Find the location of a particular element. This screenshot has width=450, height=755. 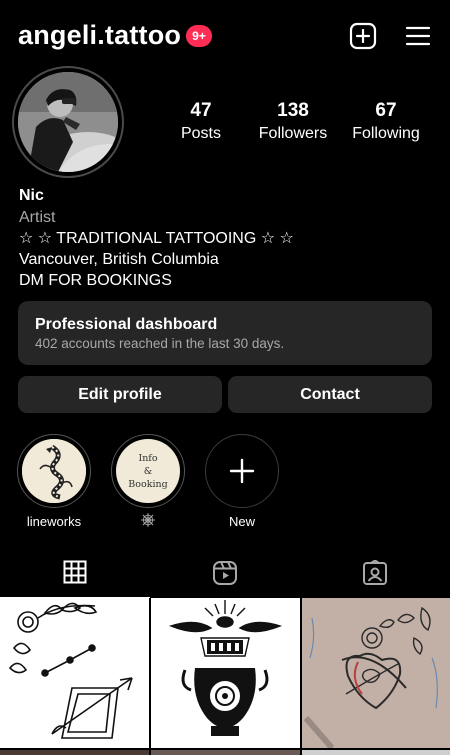

highlight-cover-info-booking: Info & Booking is located at coordinates (148, 471).